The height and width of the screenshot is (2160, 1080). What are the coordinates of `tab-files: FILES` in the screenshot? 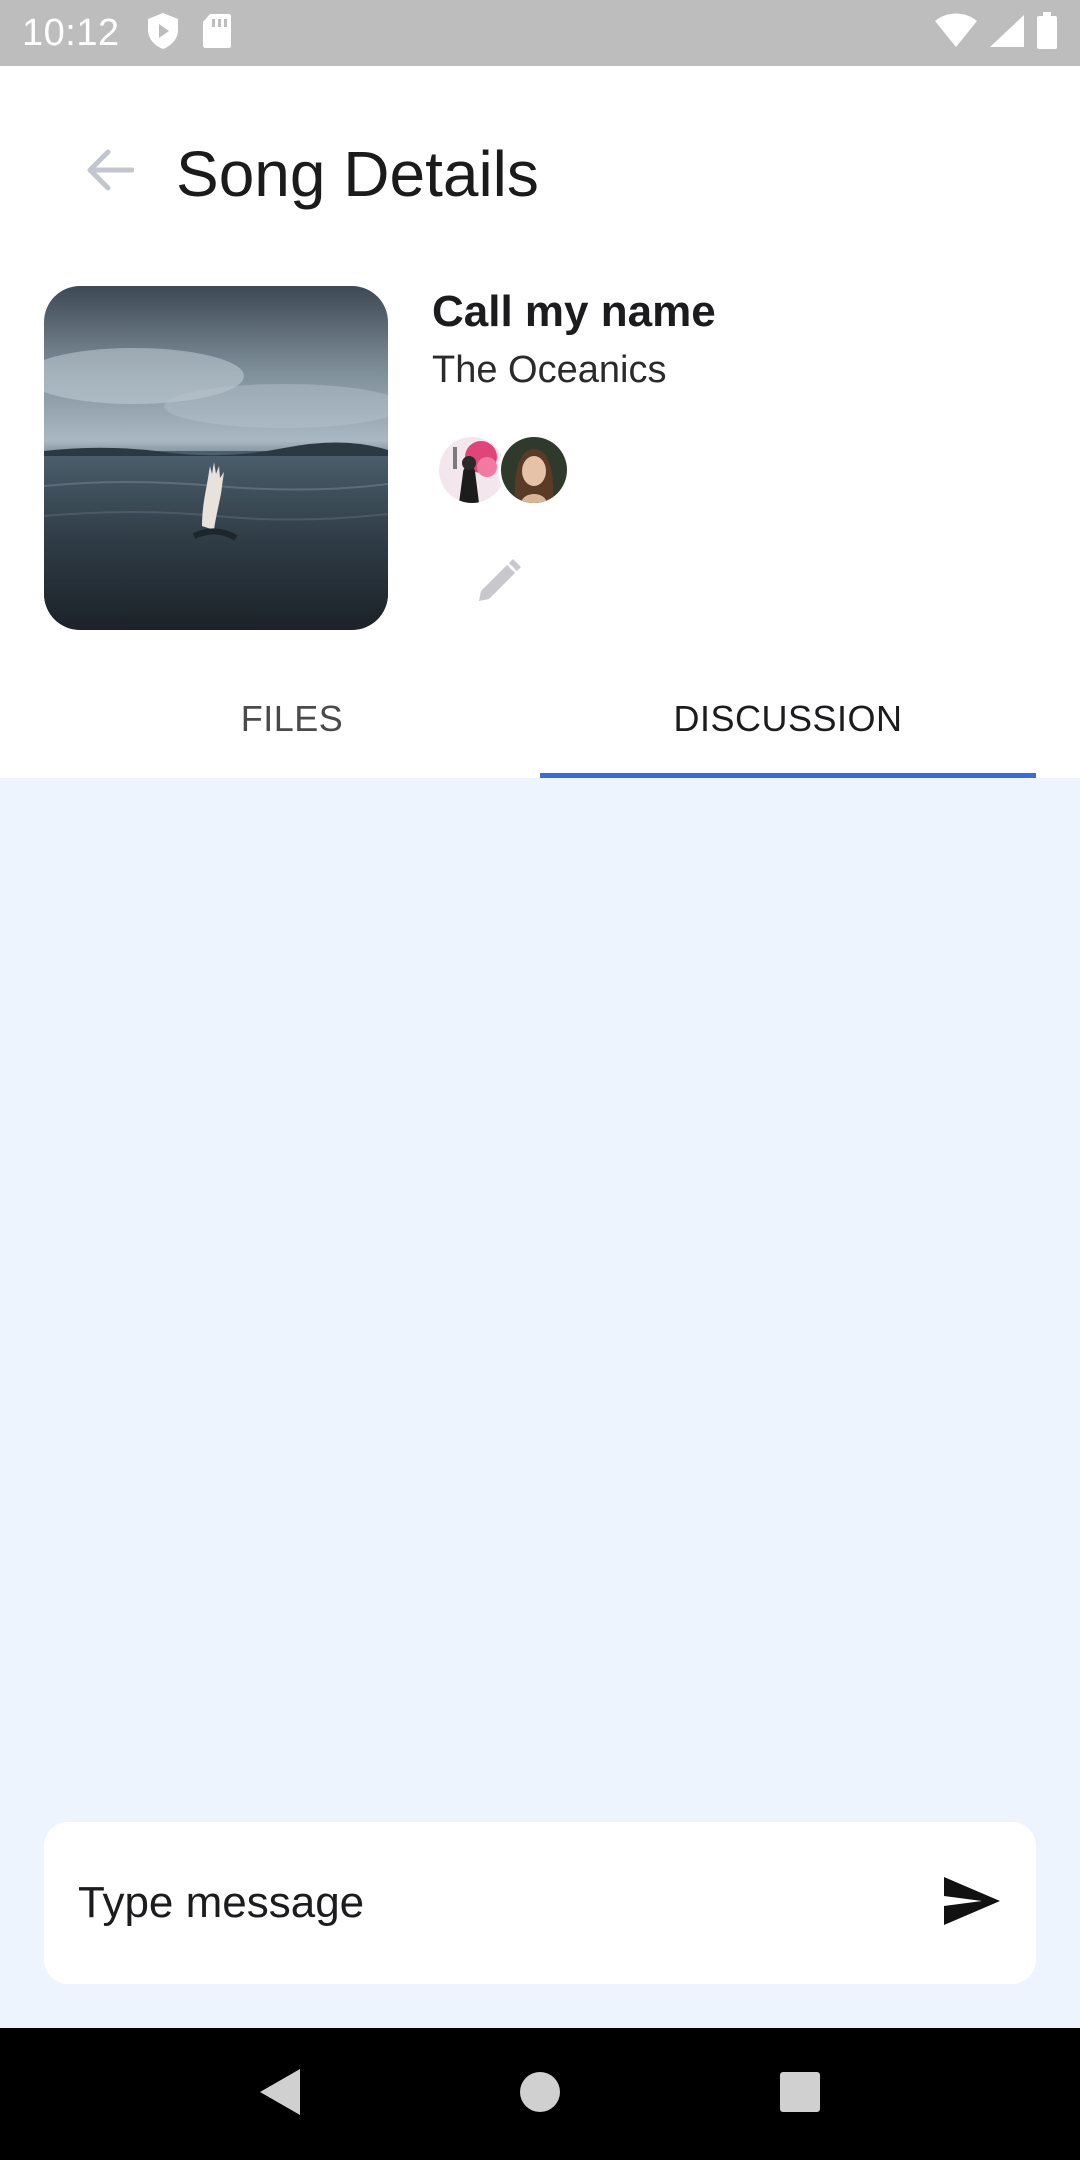 It's located at (292, 719).